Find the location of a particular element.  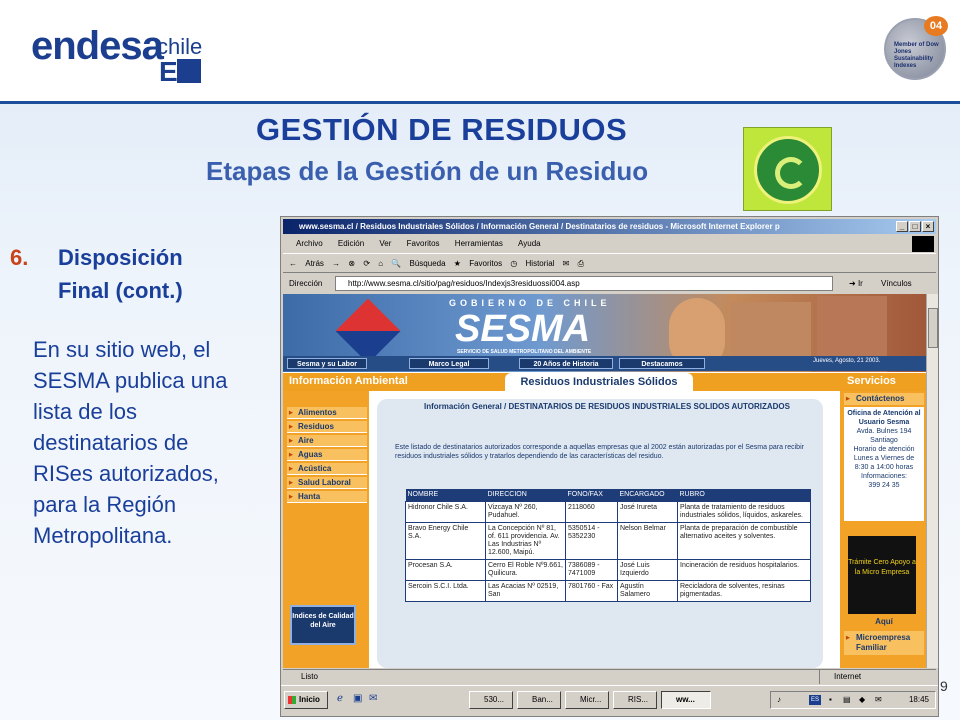

col-direccion: DIRECCION is located at coordinates (525, 495).